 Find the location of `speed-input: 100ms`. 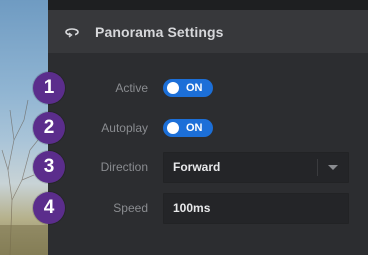

speed-input: 100ms is located at coordinates (256, 208).